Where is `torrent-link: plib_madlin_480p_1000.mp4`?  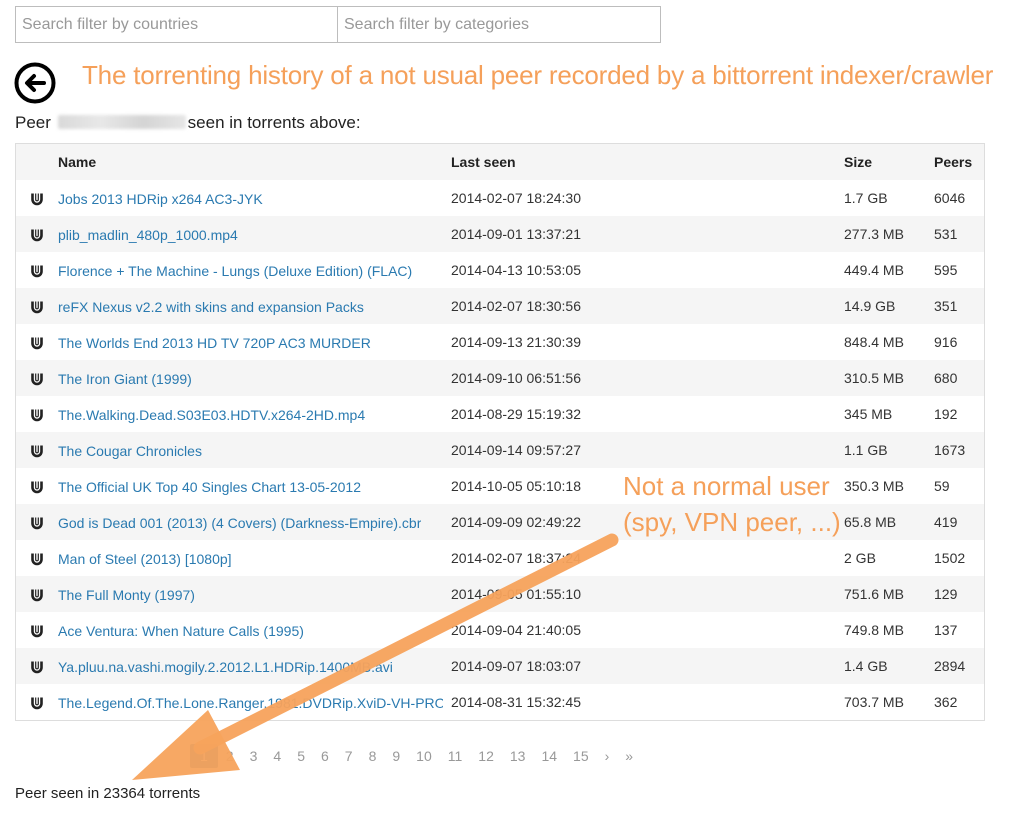 torrent-link: plib_madlin_480p_1000.mp4 is located at coordinates (148, 235).